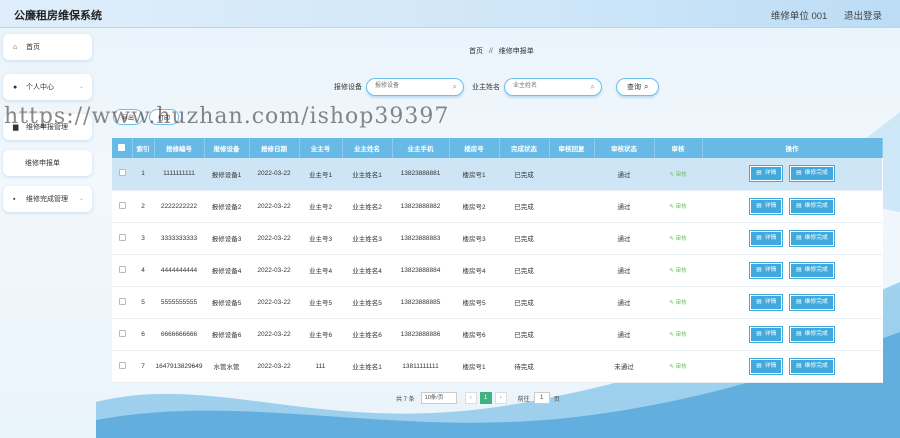 This screenshot has height=438, width=900. Describe the element at coordinates (47, 47) in the screenshot. I see `sidebar-item-home: ⌂ 首页` at that location.